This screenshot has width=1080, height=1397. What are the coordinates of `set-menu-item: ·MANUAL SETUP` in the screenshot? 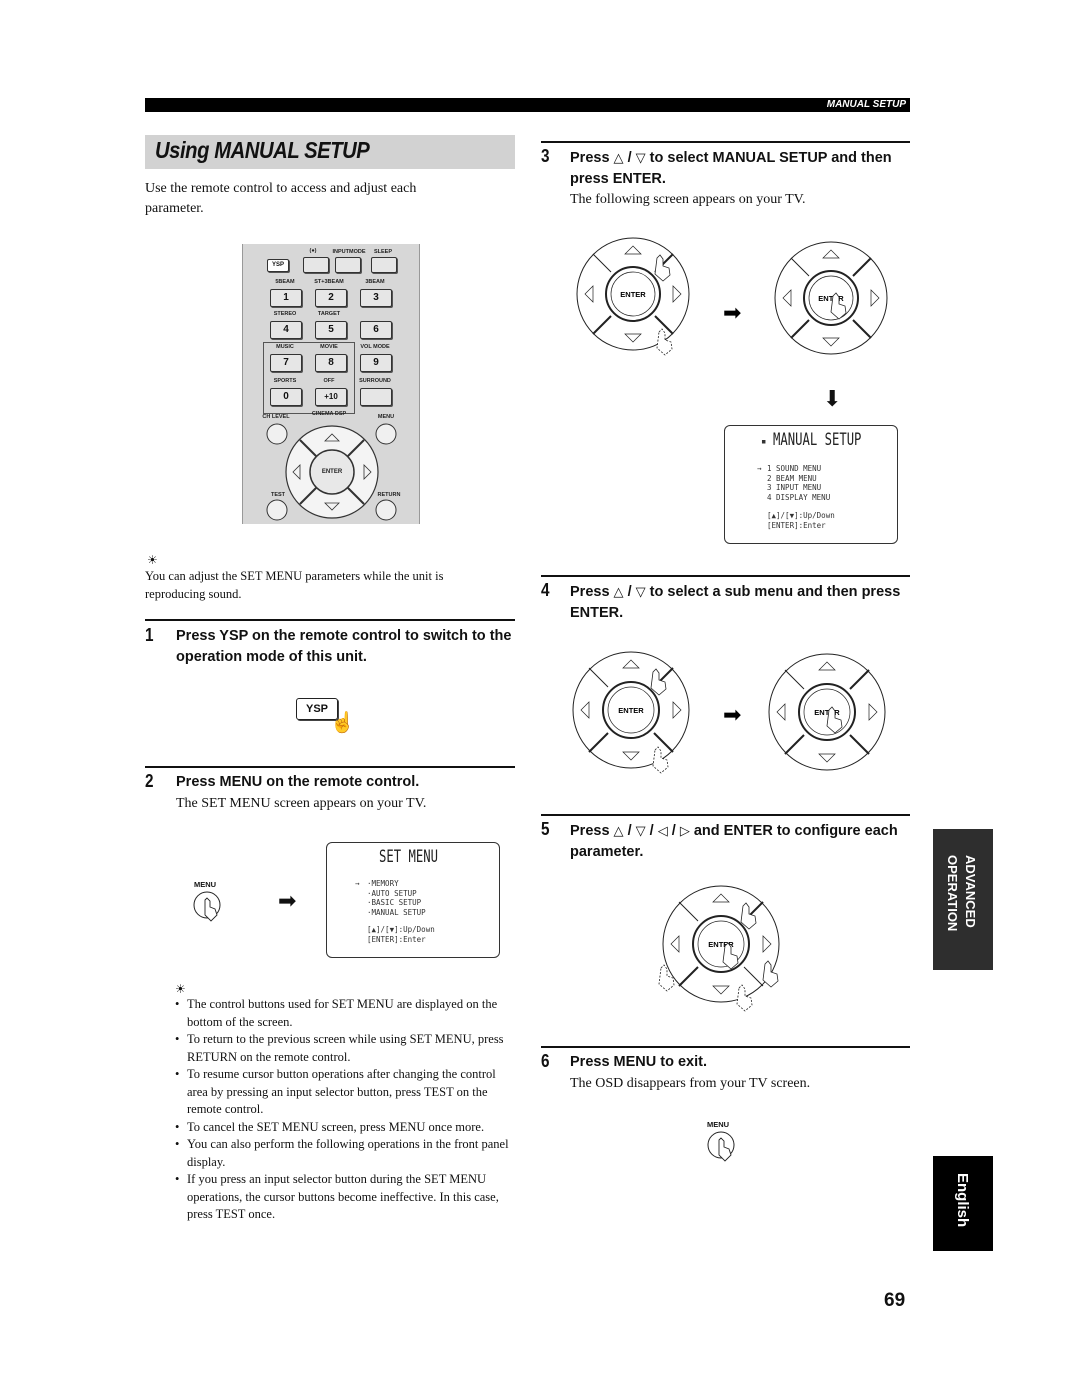 It's located at (396, 912).